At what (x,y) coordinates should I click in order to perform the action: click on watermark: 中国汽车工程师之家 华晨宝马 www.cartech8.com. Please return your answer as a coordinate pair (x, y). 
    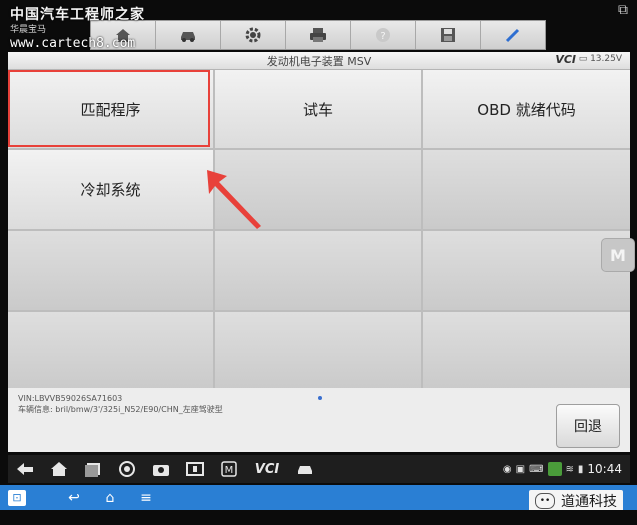
    Looking at the image, I should click on (77, 27).